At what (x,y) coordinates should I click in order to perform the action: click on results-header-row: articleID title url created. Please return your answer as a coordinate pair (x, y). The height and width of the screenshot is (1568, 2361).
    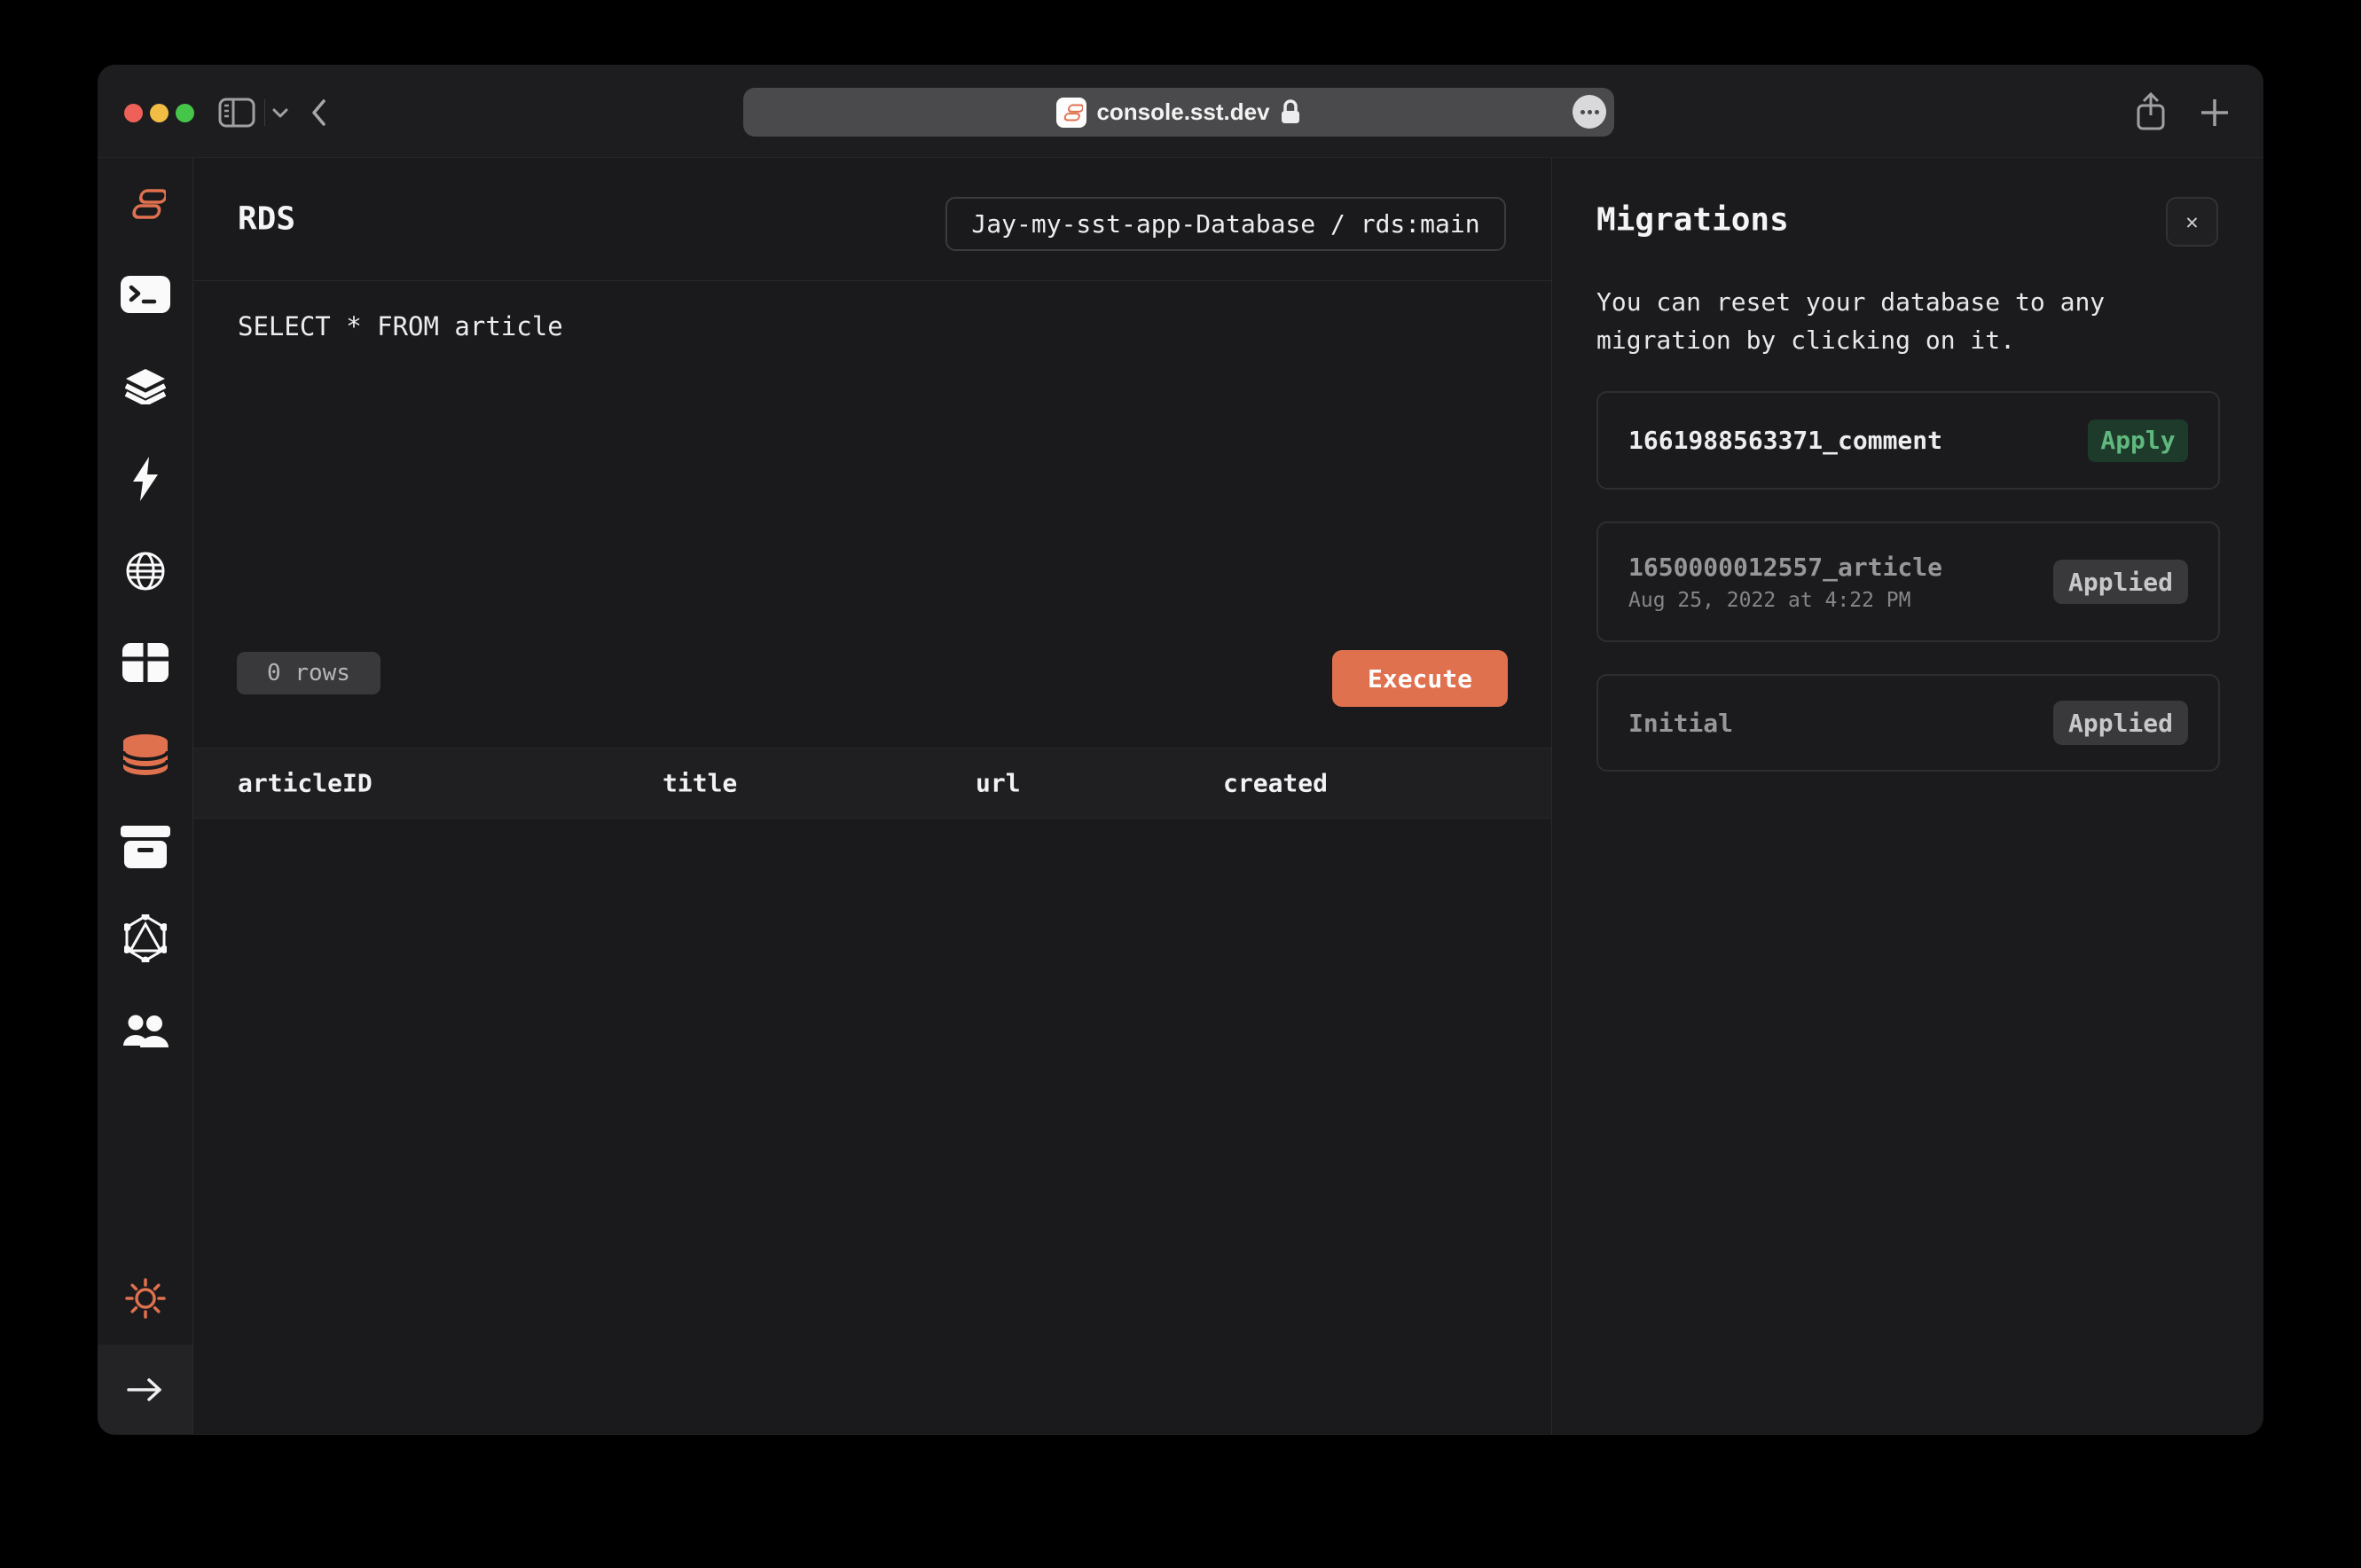
    Looking at the image, I should click on (872, 783).